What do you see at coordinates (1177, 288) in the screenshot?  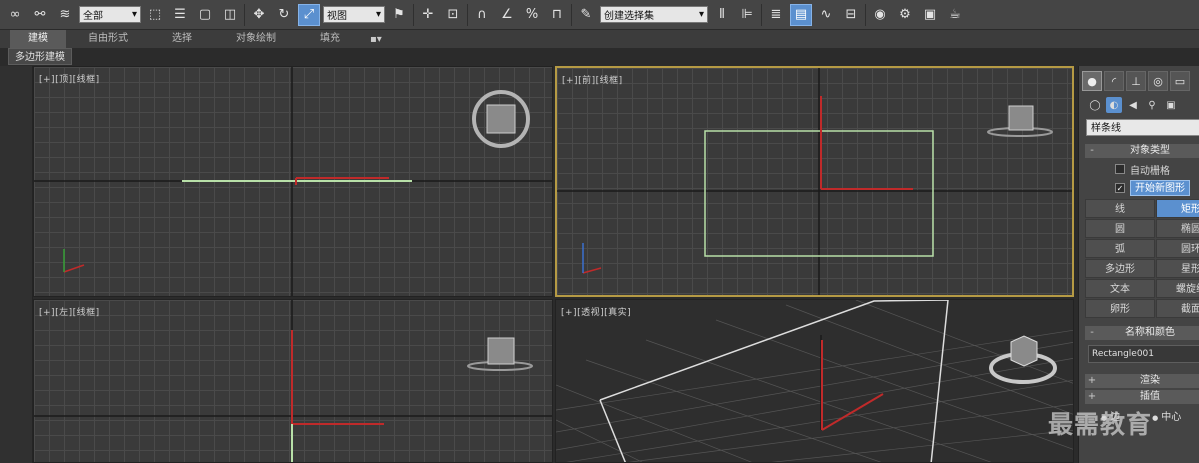 I see `shape-button-helix: 螺旋线` at bounding box center [1177, 288].